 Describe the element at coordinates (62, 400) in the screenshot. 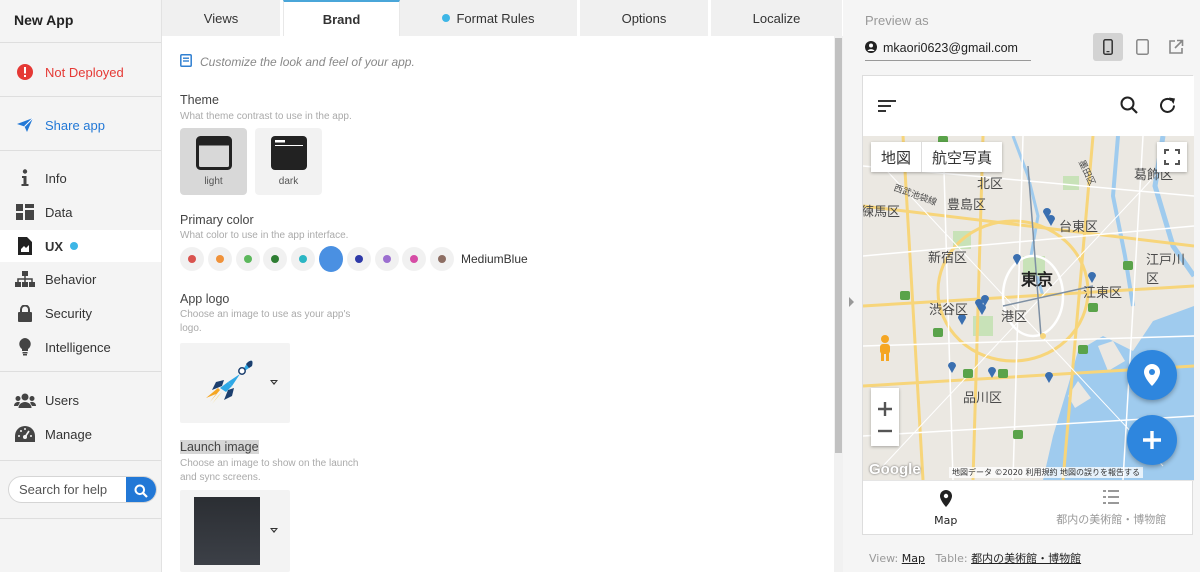

I see `sidebar-item-label: Users` at that location.